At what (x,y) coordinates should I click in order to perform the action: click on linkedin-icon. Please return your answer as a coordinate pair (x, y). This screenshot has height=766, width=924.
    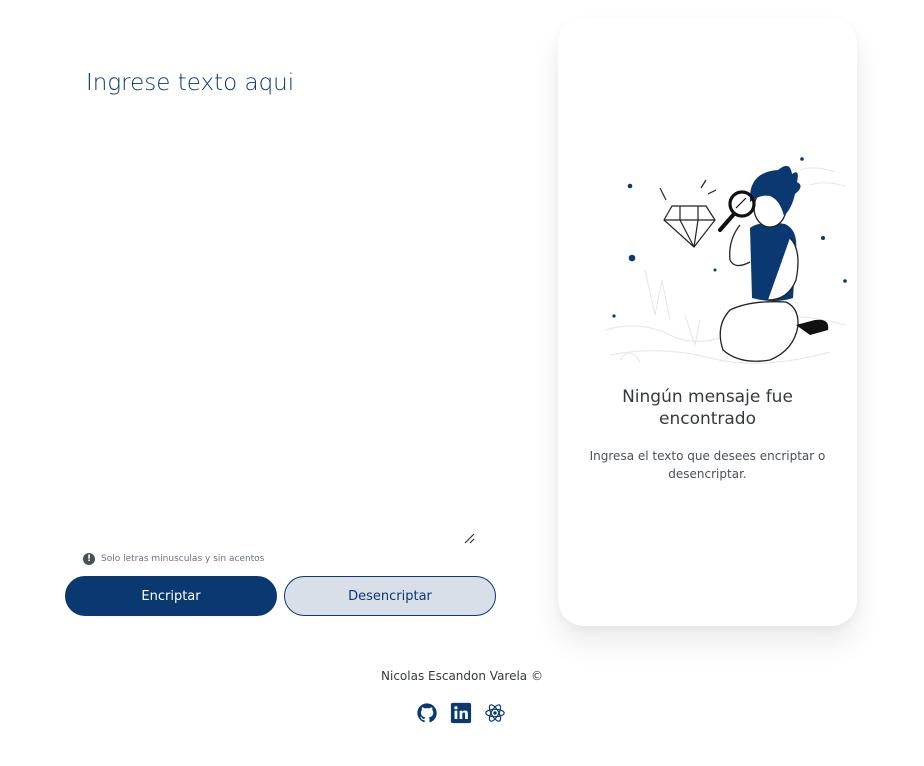
    Looking at the image, I should click on (461, 713).